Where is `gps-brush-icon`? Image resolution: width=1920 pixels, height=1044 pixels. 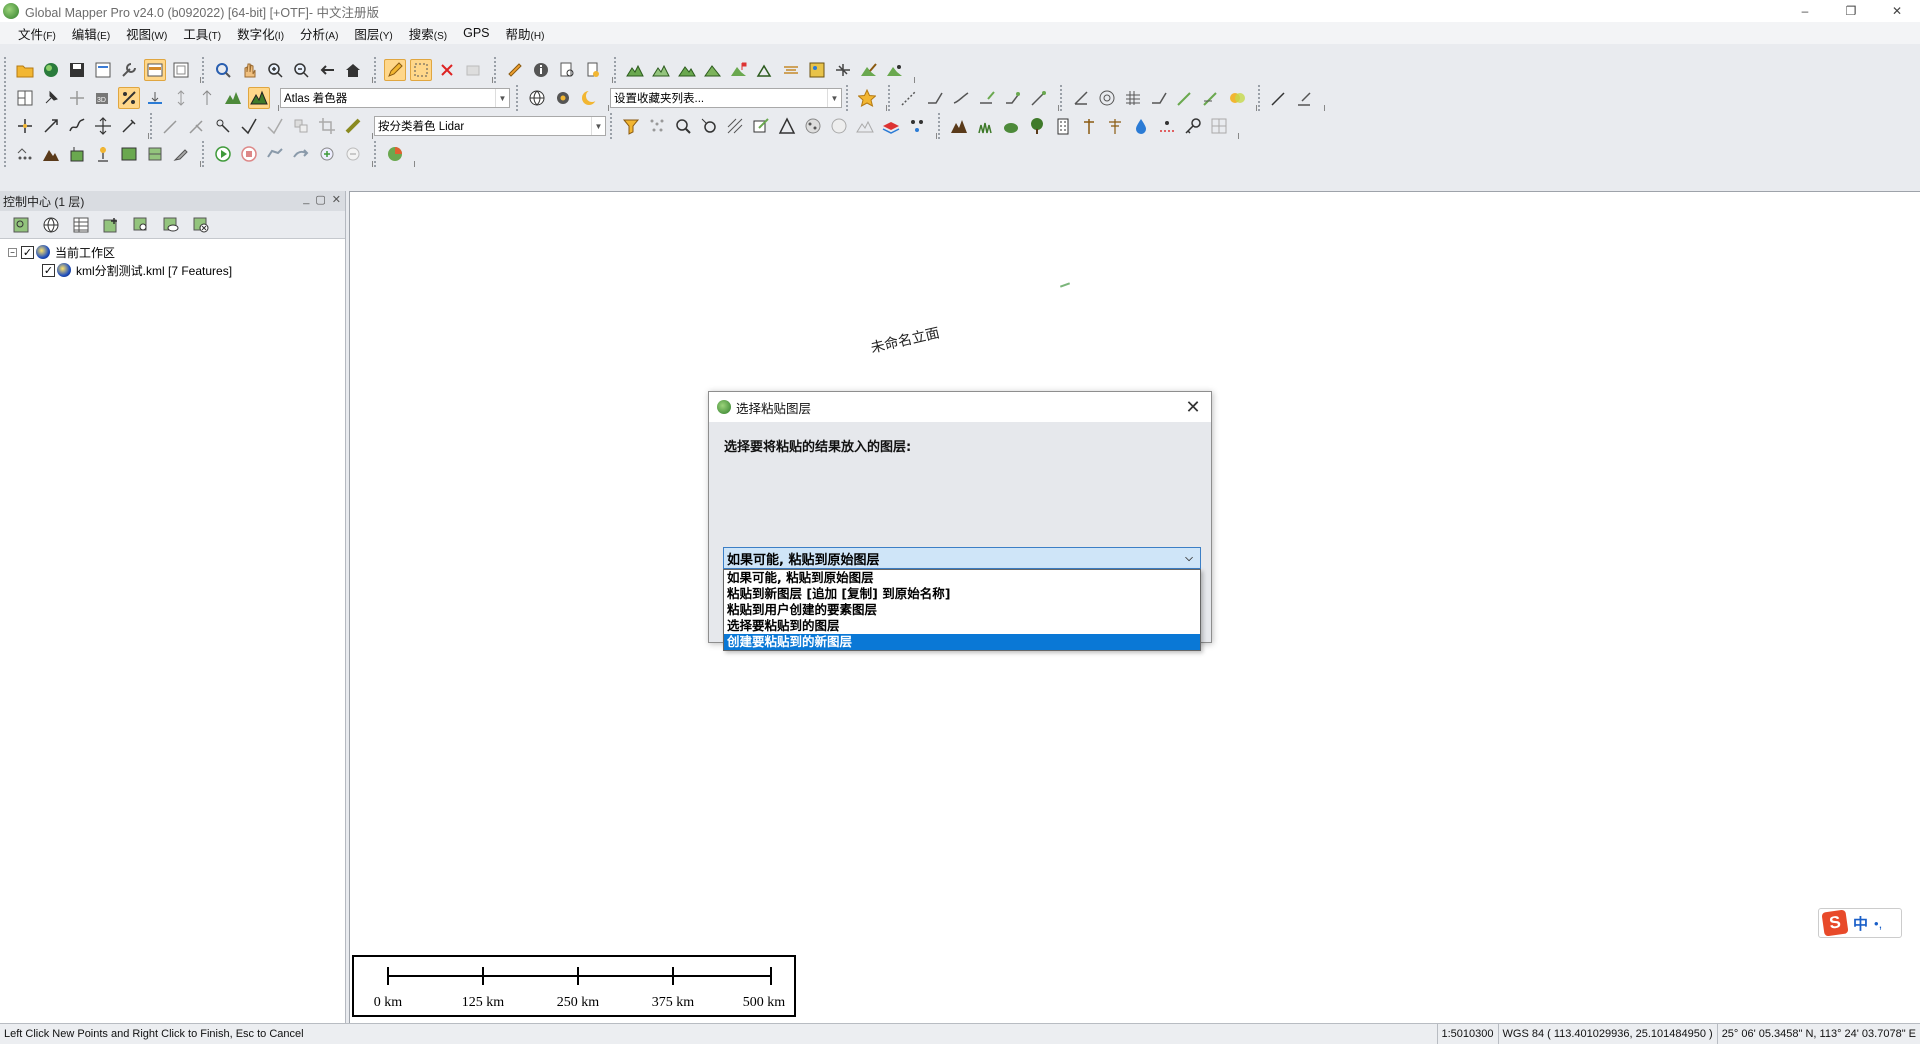
gps-brush-icon is located at coordinates (181, 154).